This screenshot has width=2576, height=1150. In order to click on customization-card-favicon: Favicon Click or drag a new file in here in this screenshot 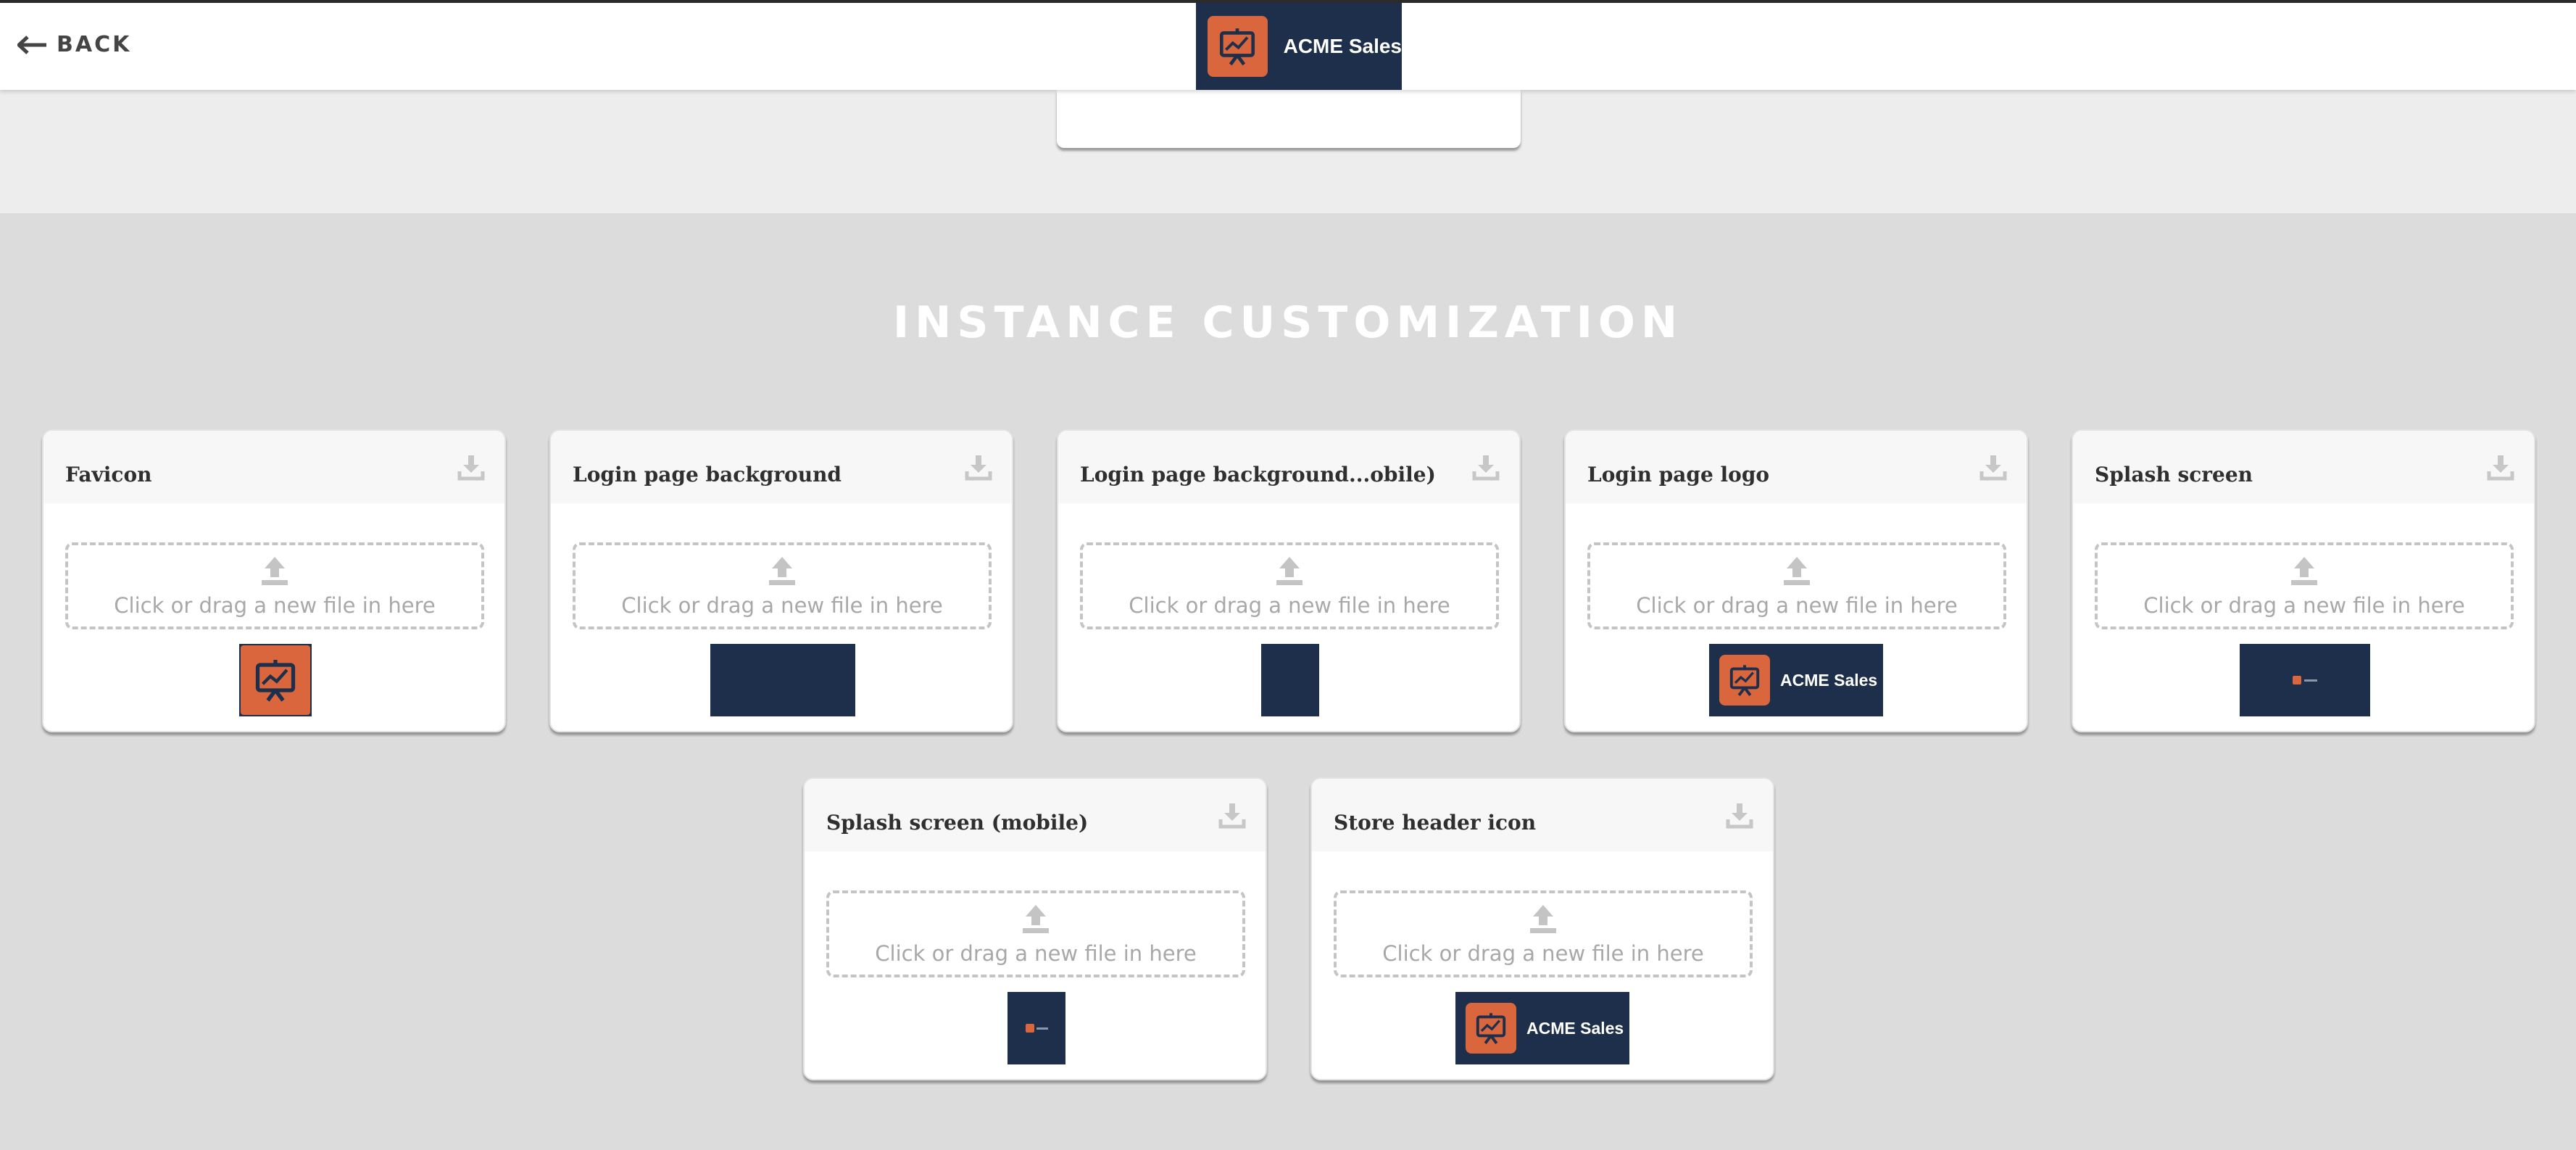, I will do `click(274, 580)`.